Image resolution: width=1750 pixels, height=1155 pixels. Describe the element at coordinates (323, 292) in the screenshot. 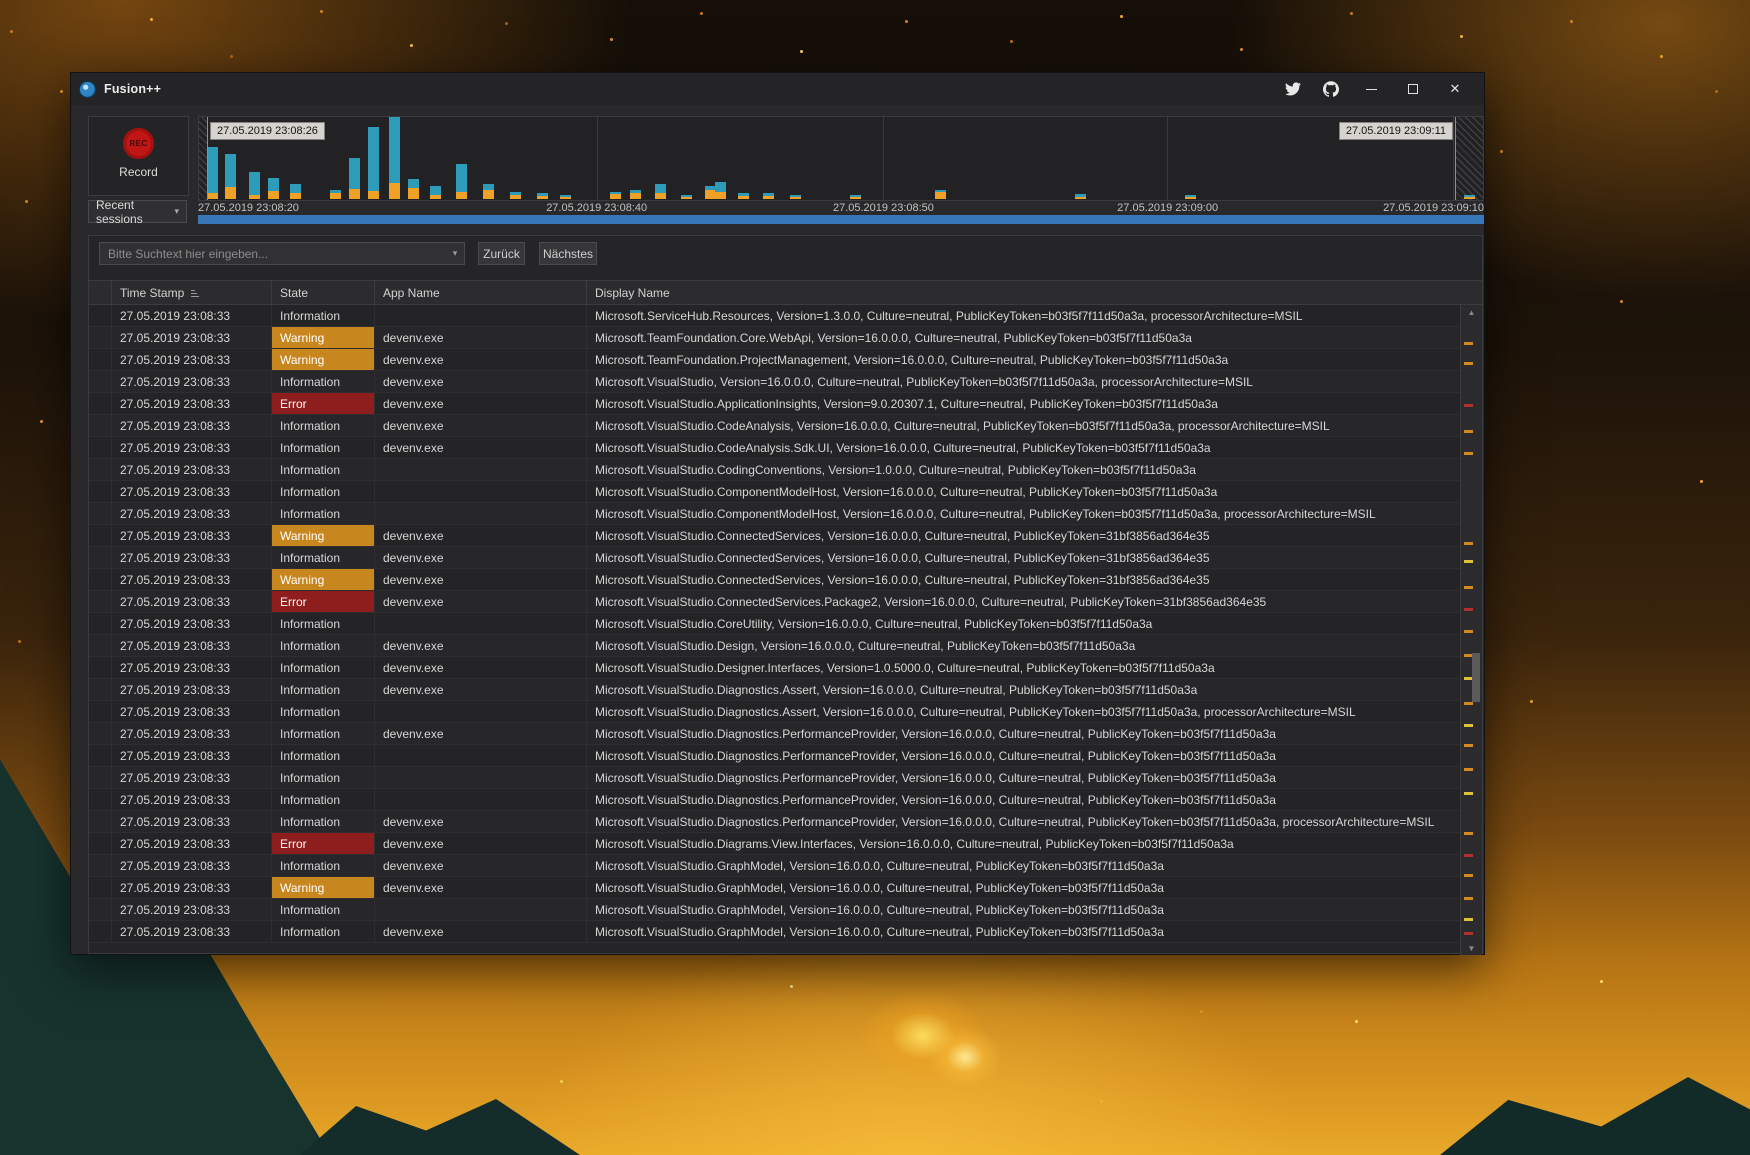

I see `header-state: State` at that location.